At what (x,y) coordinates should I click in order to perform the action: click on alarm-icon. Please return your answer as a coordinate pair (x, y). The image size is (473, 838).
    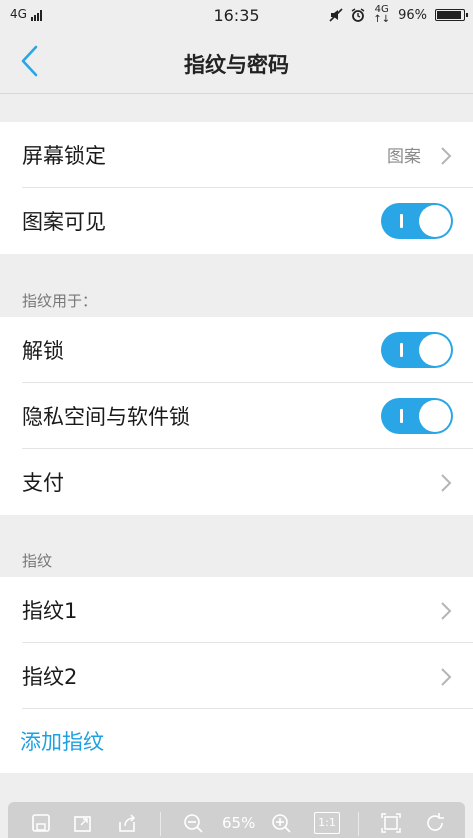
    Looking at the image, I should click on (358, 15).